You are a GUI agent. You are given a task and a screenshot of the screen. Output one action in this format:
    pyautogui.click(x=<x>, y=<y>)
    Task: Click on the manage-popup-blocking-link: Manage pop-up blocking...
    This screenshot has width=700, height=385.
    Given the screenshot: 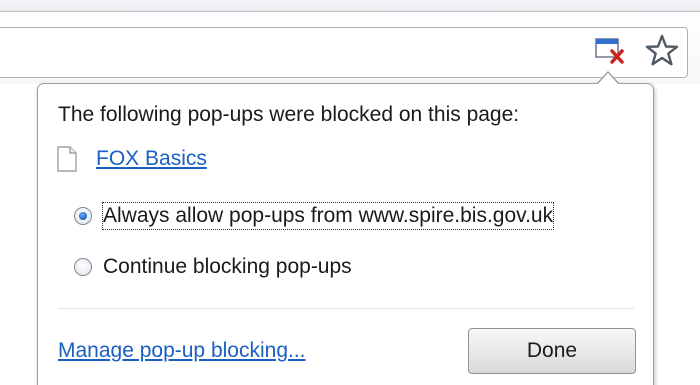 What is the action you would take?
    pyautogui.click(x=182, y=351)
    